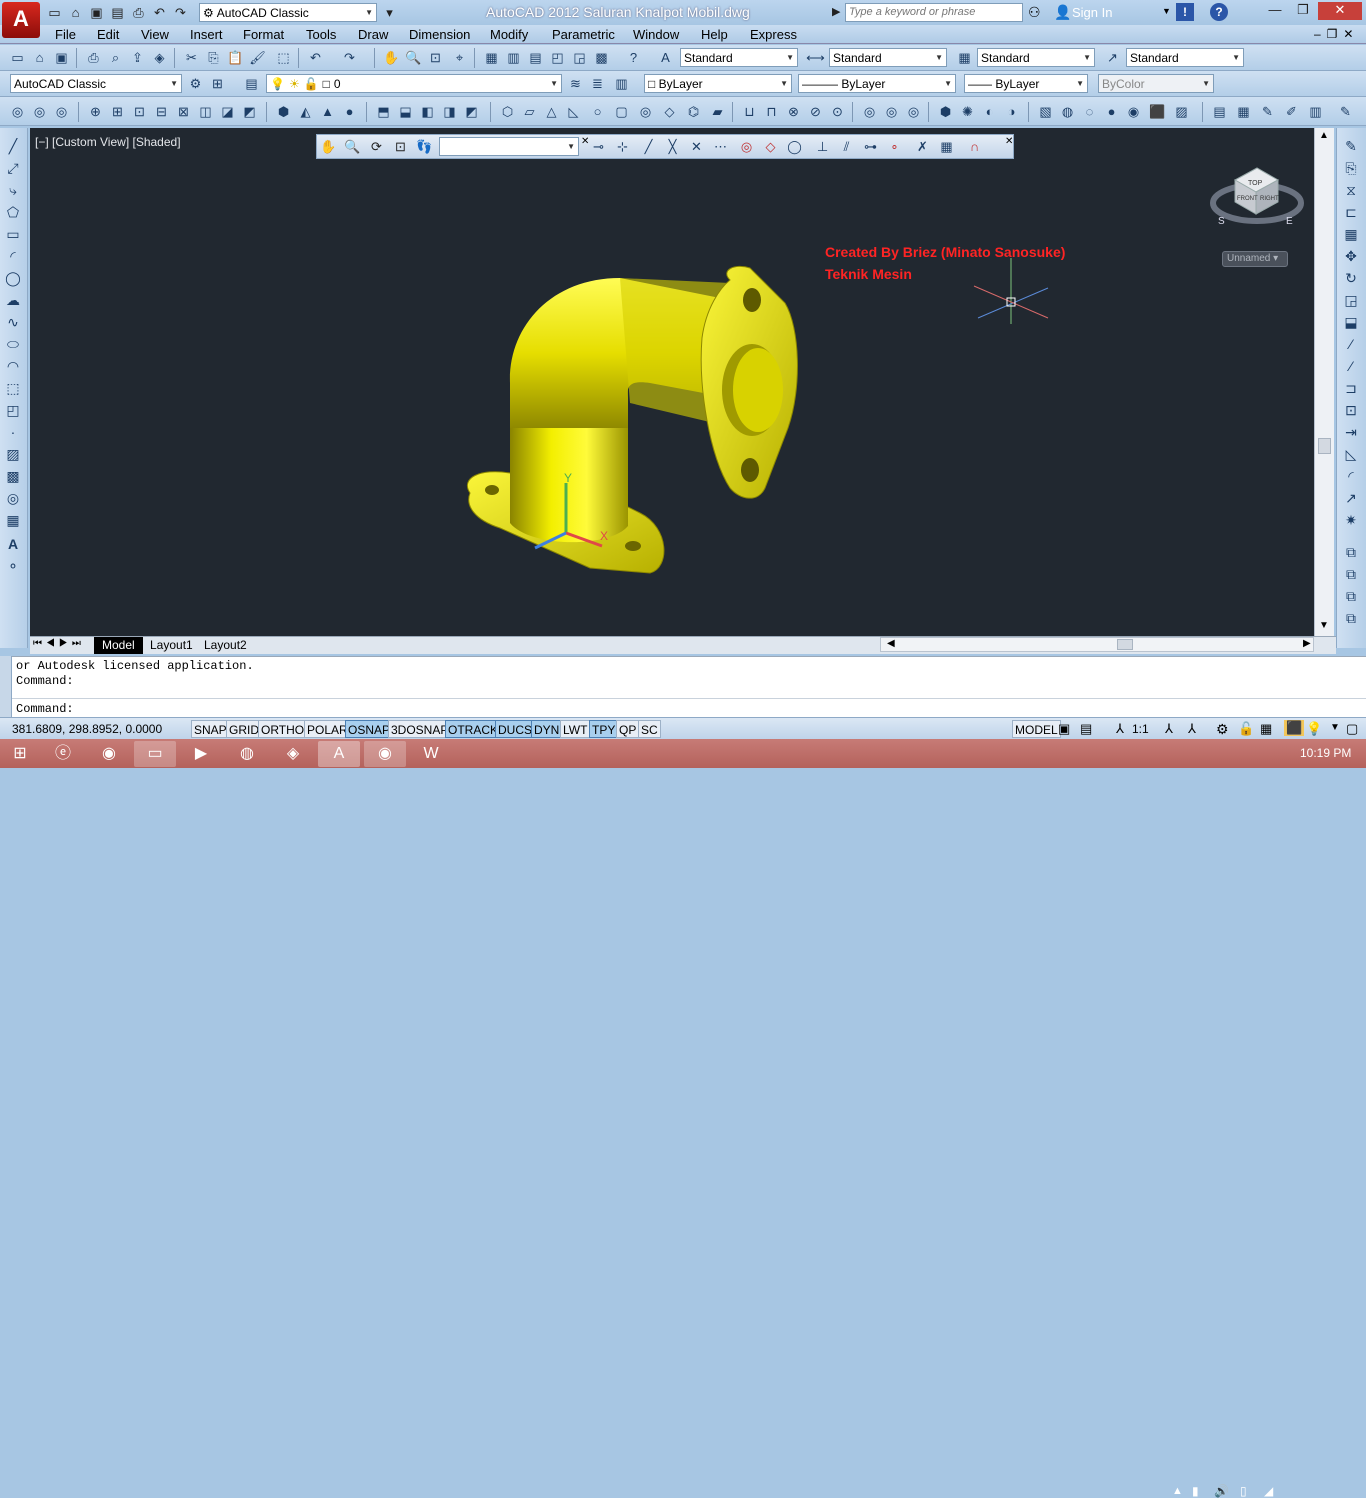  Describe the element at coordinates (718, 83) in the screenshot. I see `color-select: □ ByLayer ▼` at that location.